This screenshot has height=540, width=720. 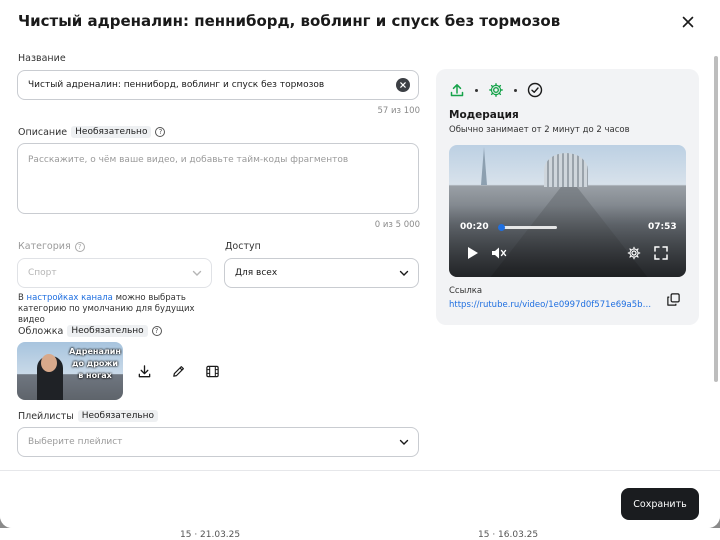 What do you see at coordinates (42, 273) in the screenshot?
I see `category-value: Спорт` at bounding box center [42, 273].